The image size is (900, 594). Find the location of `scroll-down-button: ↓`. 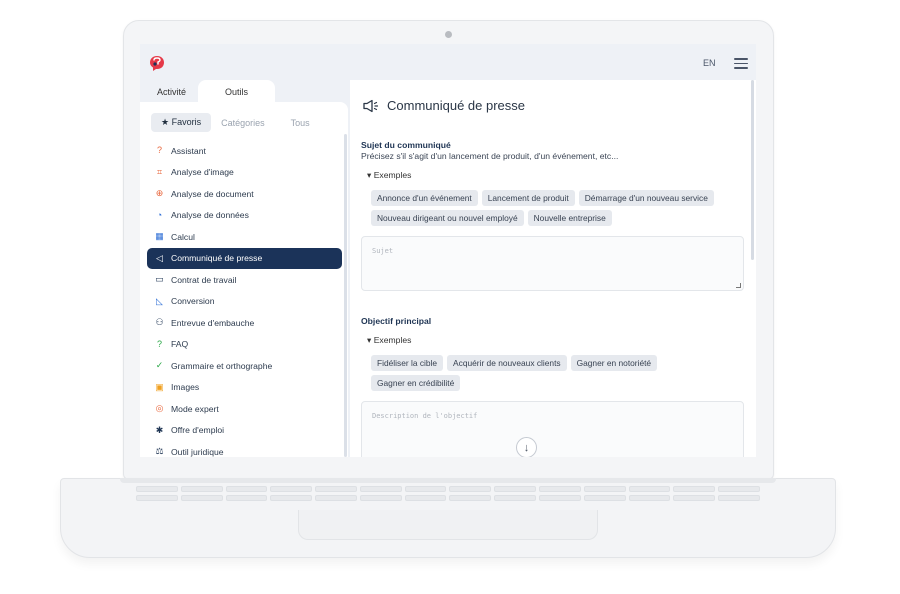

scroll-down-button: ↓ is located at coordinates (526, 447).